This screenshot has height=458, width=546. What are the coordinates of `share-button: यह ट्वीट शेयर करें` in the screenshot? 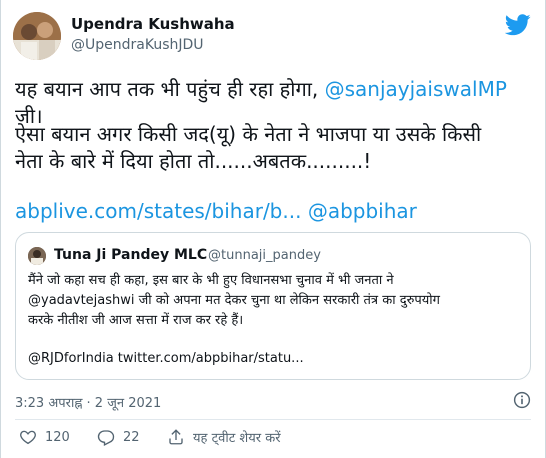 It's located at (224, 437).